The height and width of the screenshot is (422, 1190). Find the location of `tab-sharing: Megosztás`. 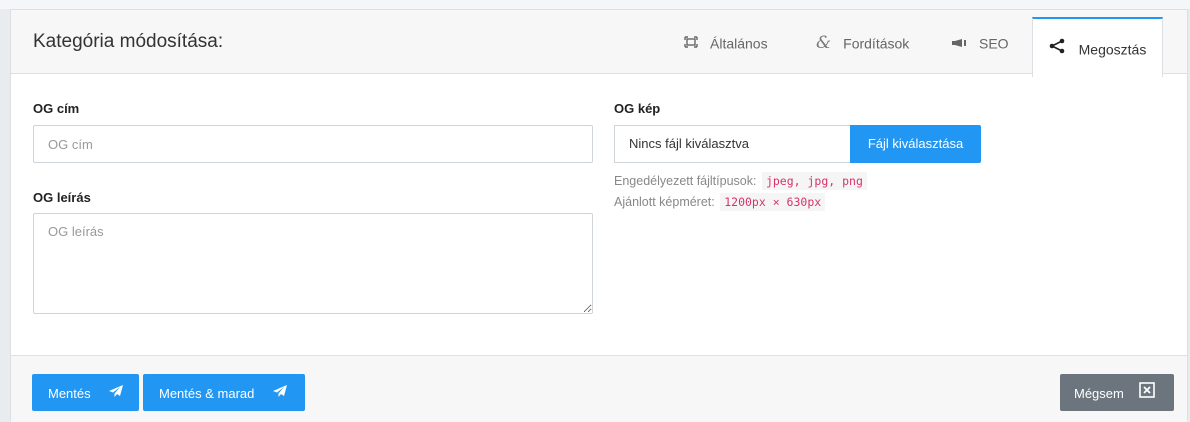

tab-sharing: Megosztás is located at coordinates (1097, 47).